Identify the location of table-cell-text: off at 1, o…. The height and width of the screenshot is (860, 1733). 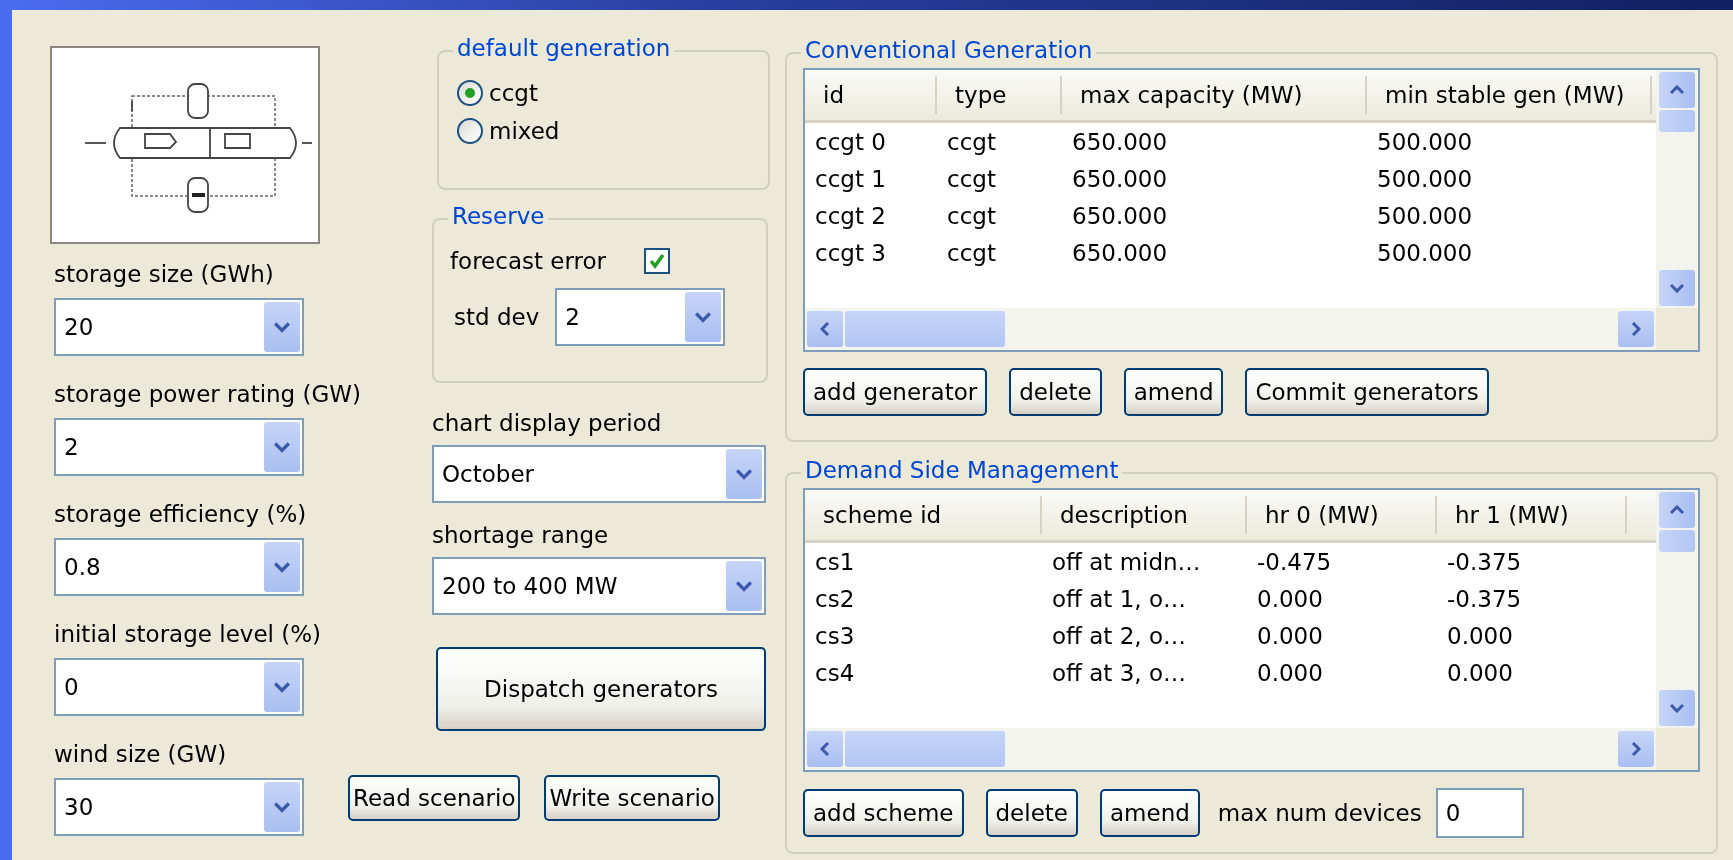
(1119, 598).